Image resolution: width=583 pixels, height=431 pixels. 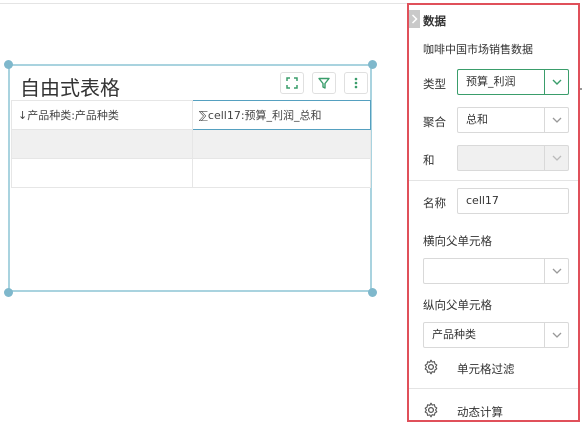 What do you see at coordinates (414, 19) in the screenshot?
I see `collapse-panel-button` at bounding box center [414, 19].